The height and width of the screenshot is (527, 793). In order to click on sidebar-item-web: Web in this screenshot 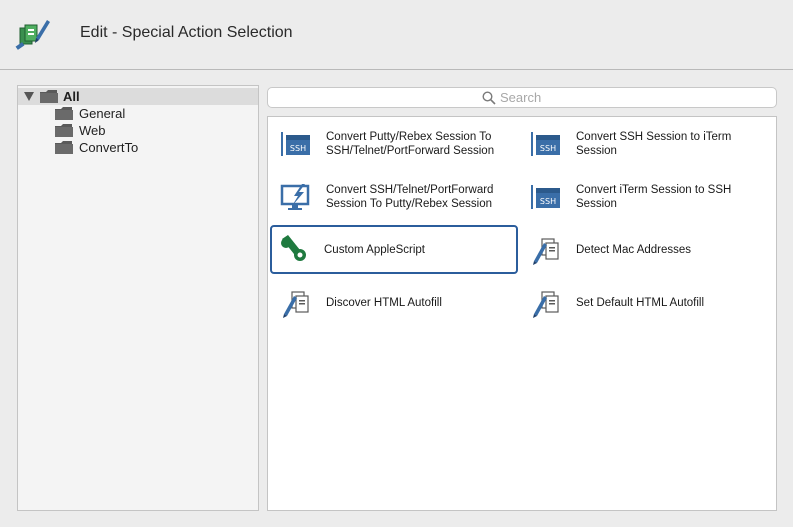, I will do `click(138, 130)`.